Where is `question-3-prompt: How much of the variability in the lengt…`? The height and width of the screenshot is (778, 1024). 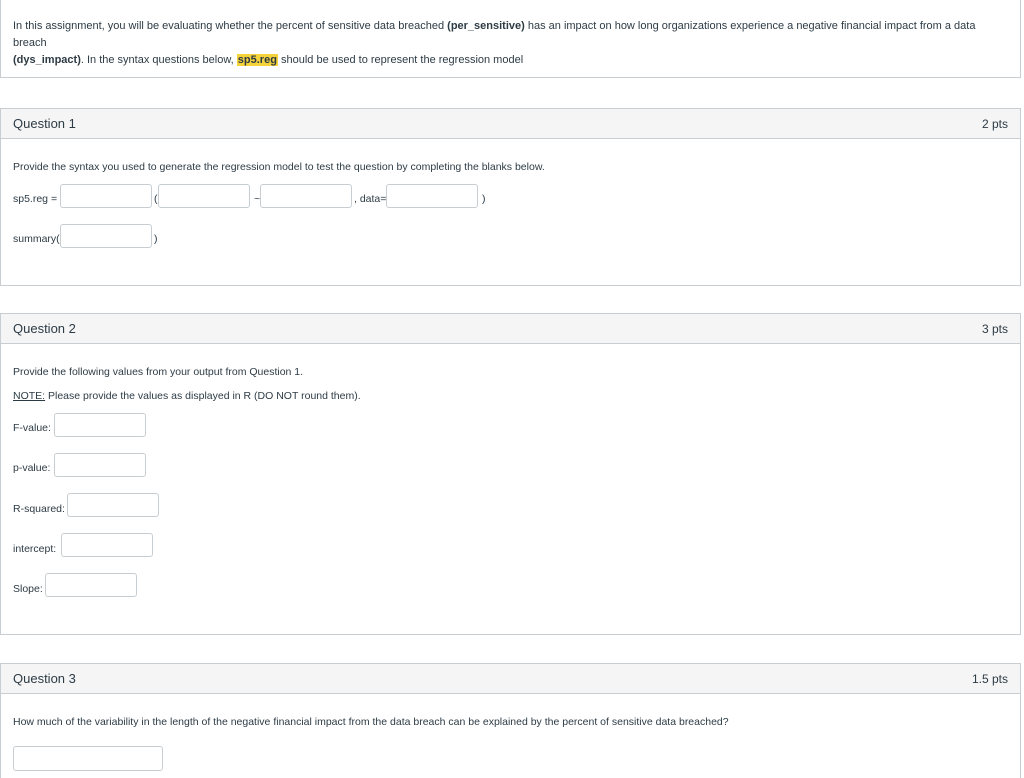
question-3-prompt: How much of the variability in the lengt… is located at coordinates (371, 722).